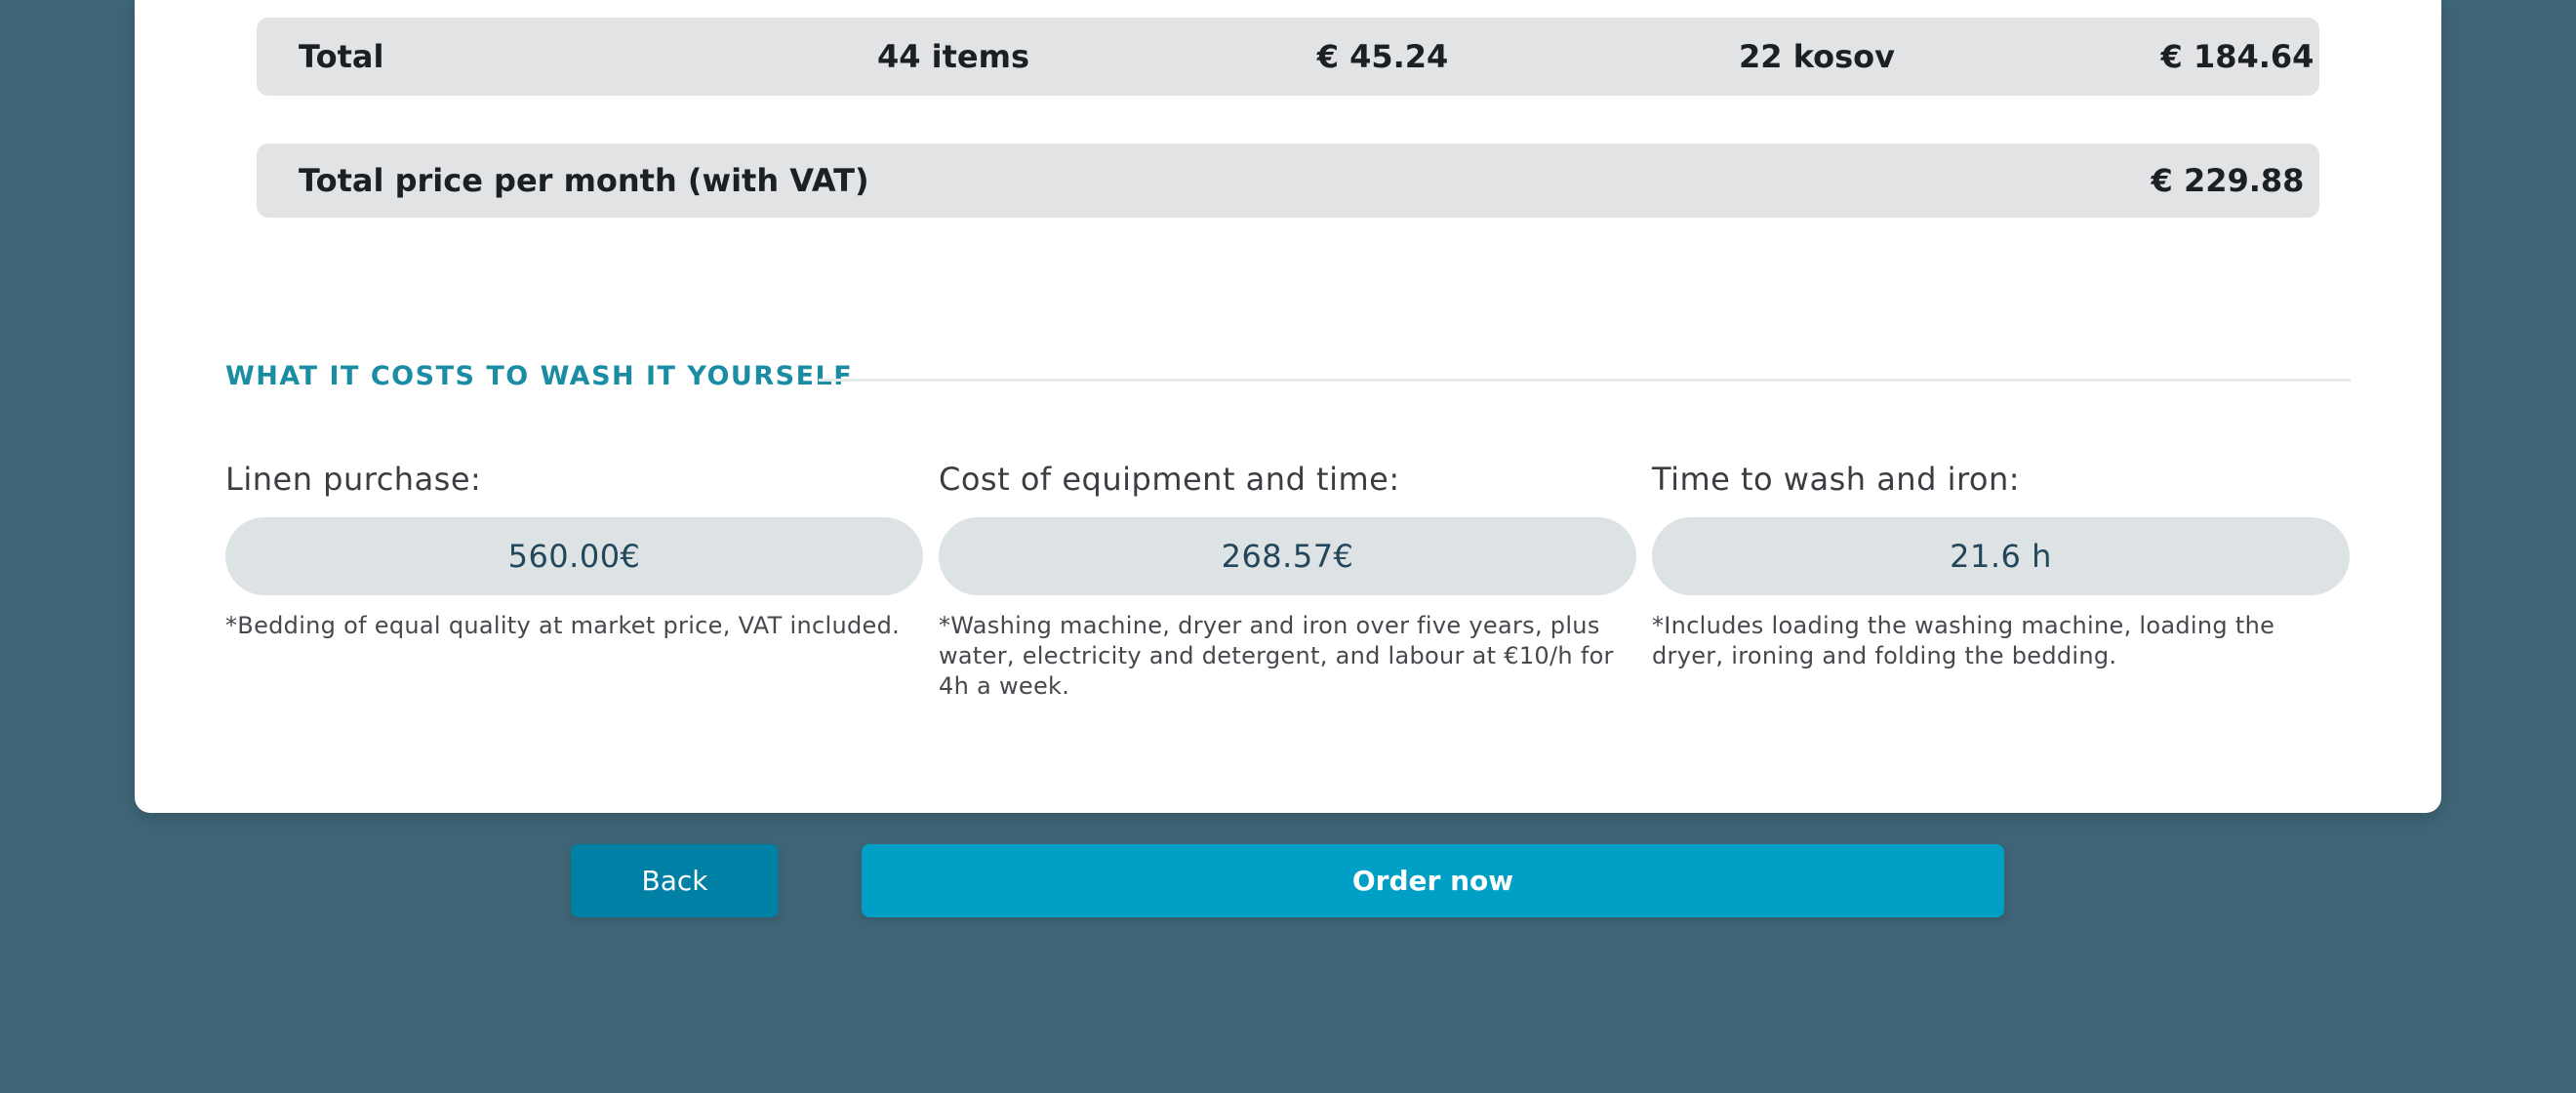  I want to click on equipment-cost-label: Cost of equipment and time:, so click(1169, 479).